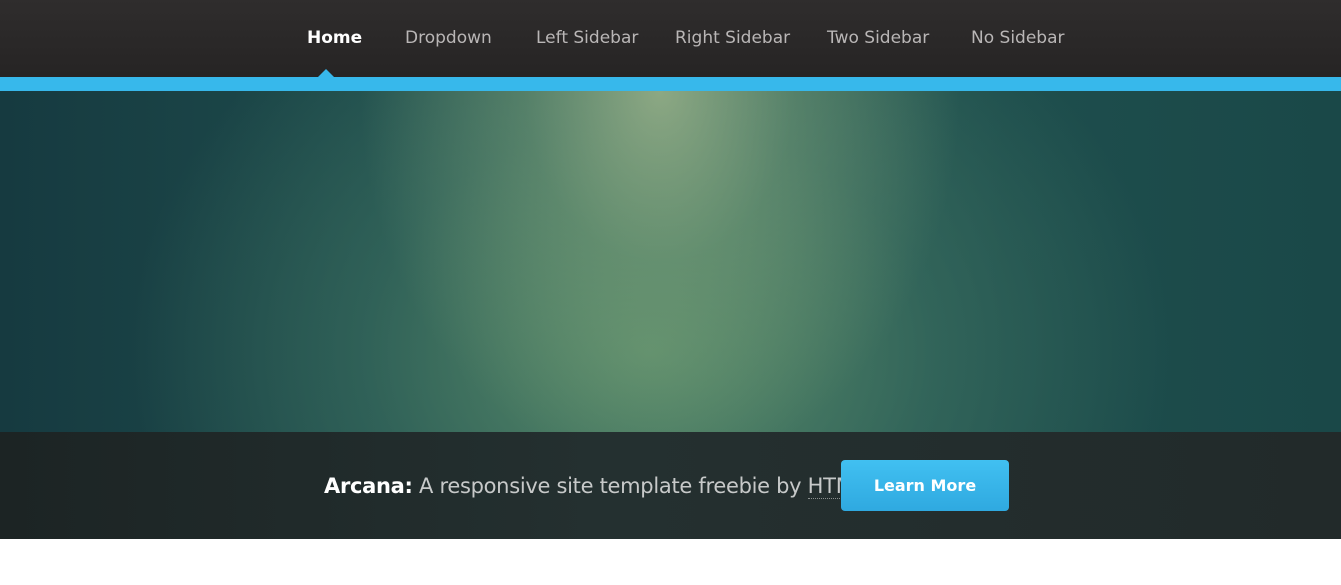 The height and width of the screenshot is (585, 1341). Describe the element at coordinates (878, 38) in the screenshot. I see `nav-item-two-sidebar: Two Sidebar` at that location.